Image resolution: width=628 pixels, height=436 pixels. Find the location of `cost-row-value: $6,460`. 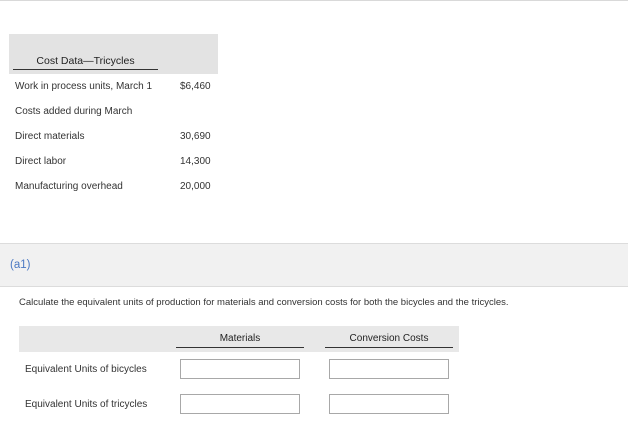

cost-row-value: $6,460 is located at coordinates (195, 86).